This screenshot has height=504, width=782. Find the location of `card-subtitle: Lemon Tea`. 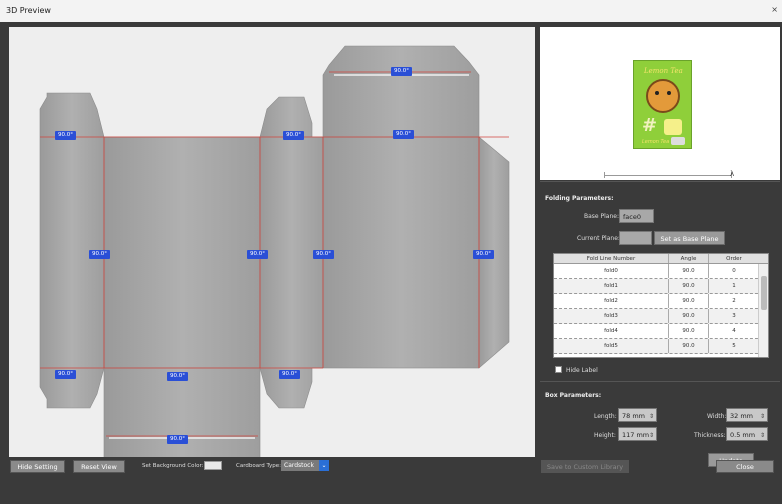

card-subtitle: Lemon Tea is located at coordinates (656, 142).